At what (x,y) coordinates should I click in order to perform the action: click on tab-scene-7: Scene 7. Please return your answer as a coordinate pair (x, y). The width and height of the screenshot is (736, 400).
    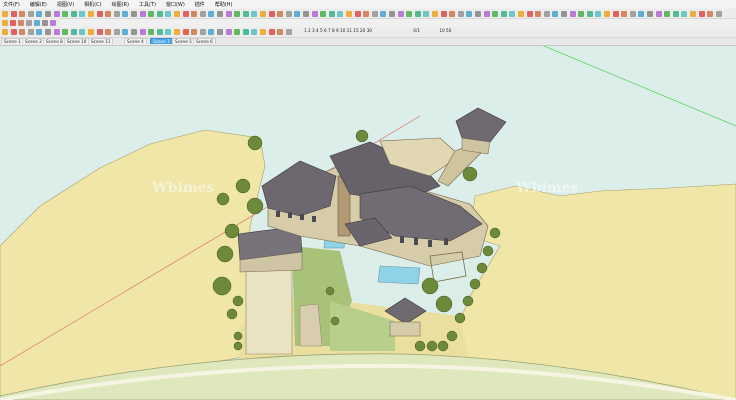
    Looking at the image, I should click on (161, 41).